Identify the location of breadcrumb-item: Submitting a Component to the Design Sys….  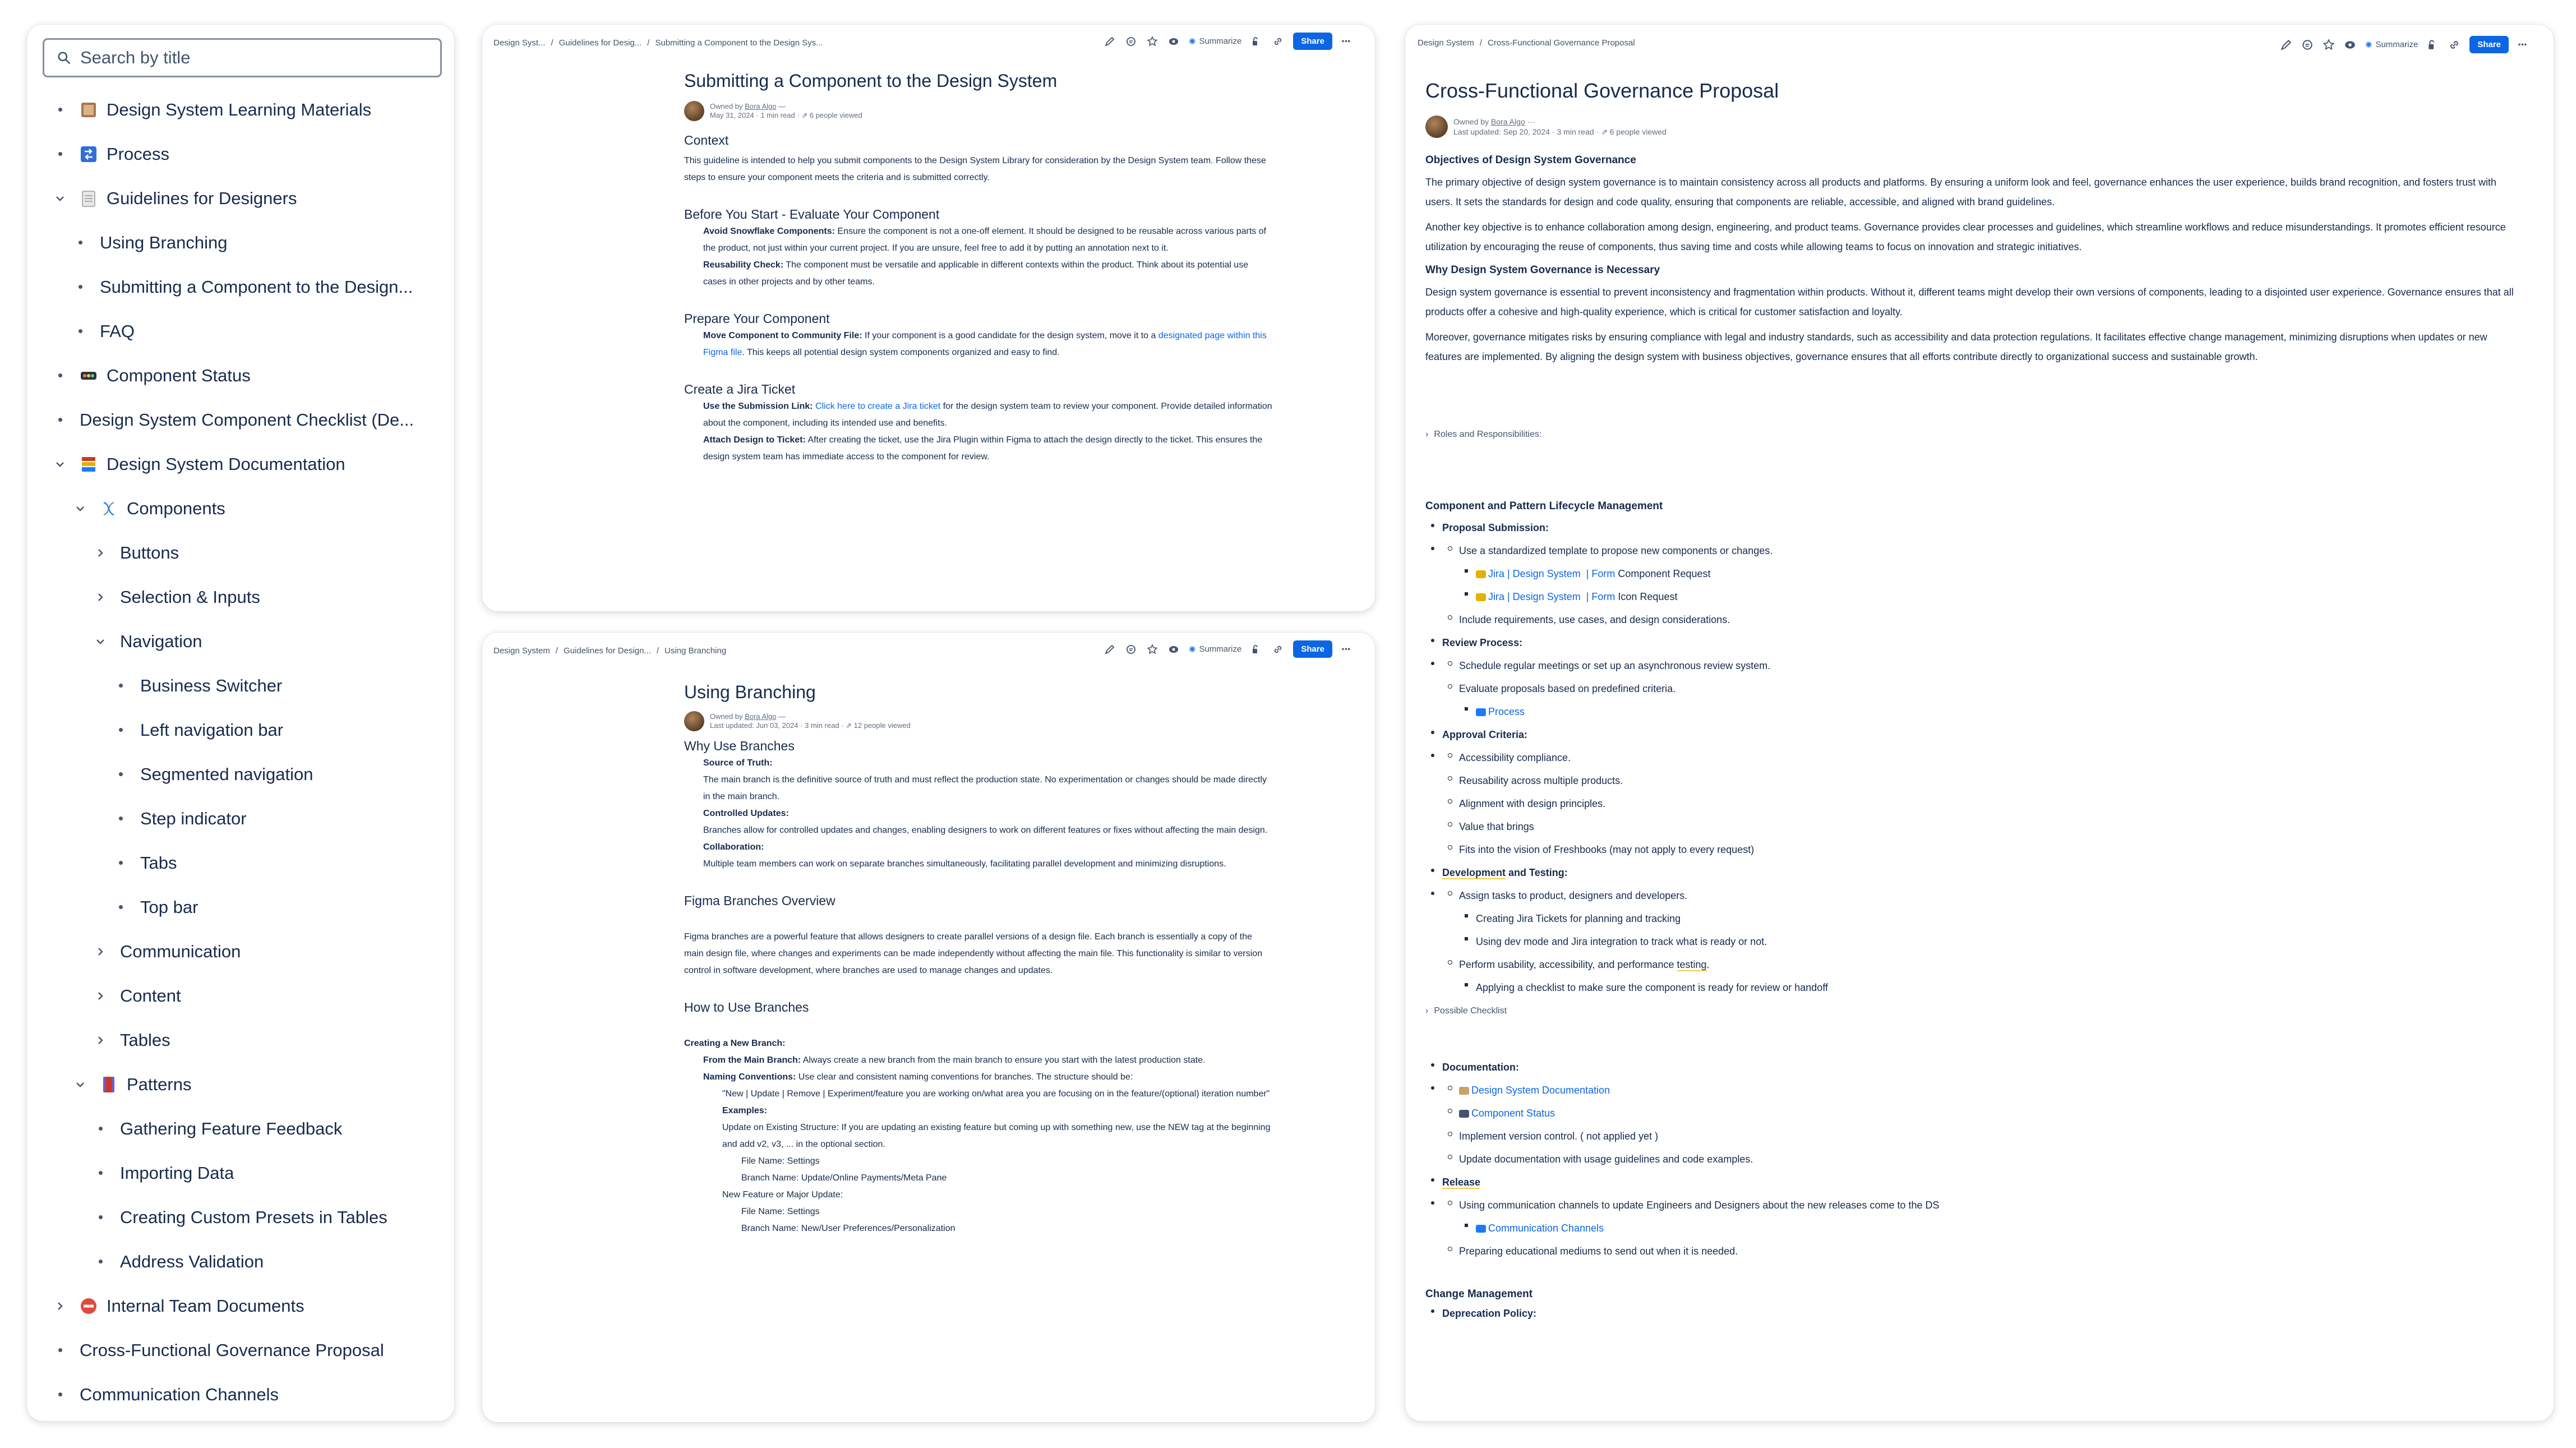
(739, 43).